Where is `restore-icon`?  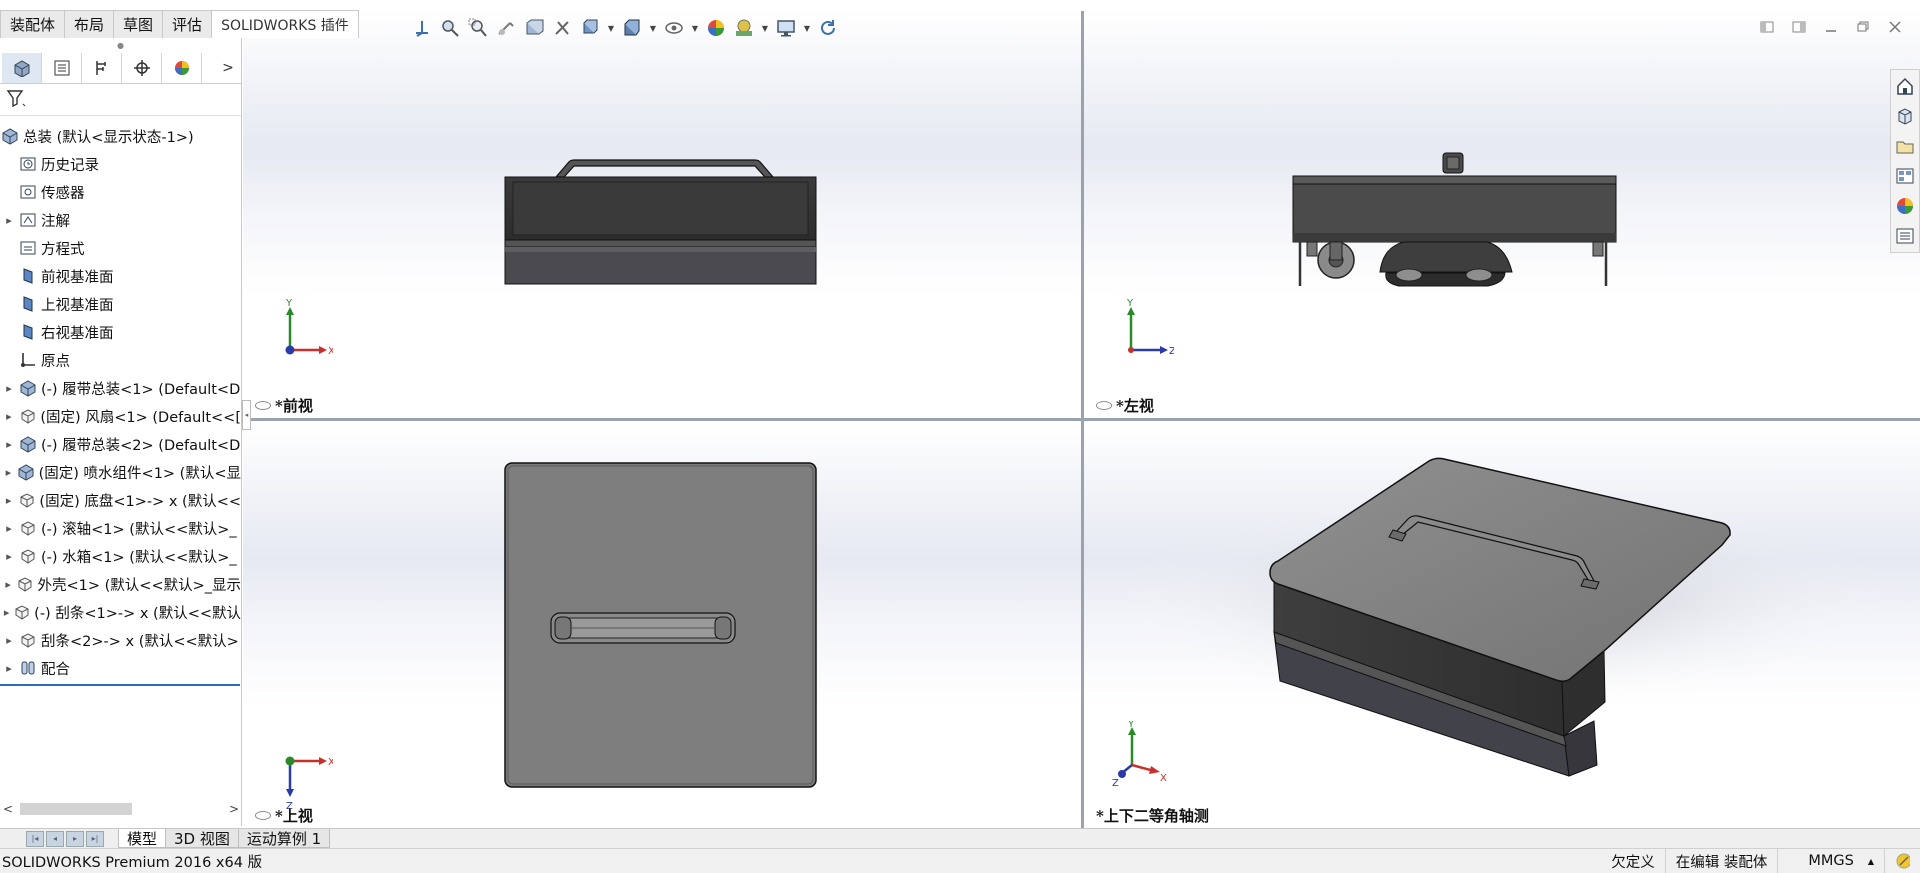 restore-icon is located at coordinates (1863, 27).